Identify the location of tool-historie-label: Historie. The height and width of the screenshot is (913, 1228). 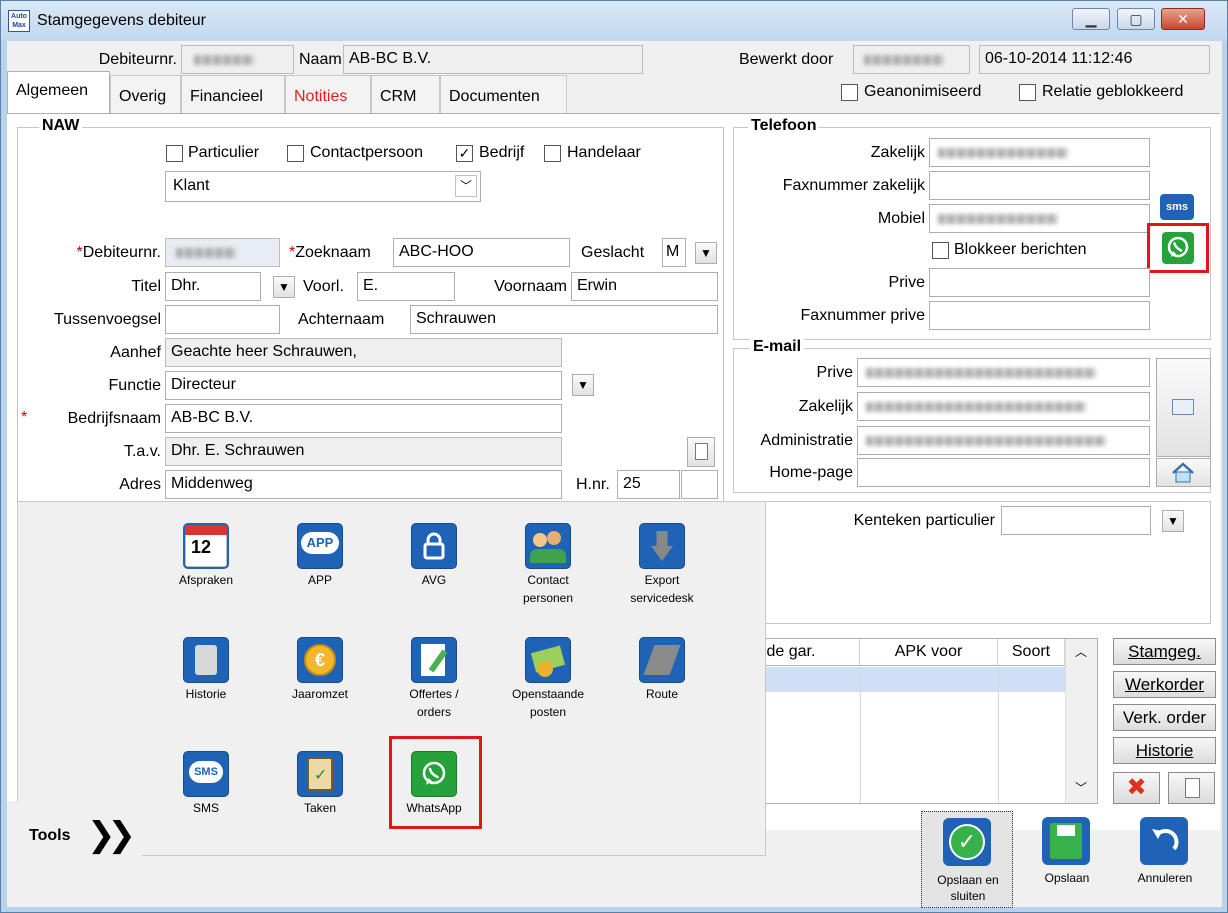
(206, 694).